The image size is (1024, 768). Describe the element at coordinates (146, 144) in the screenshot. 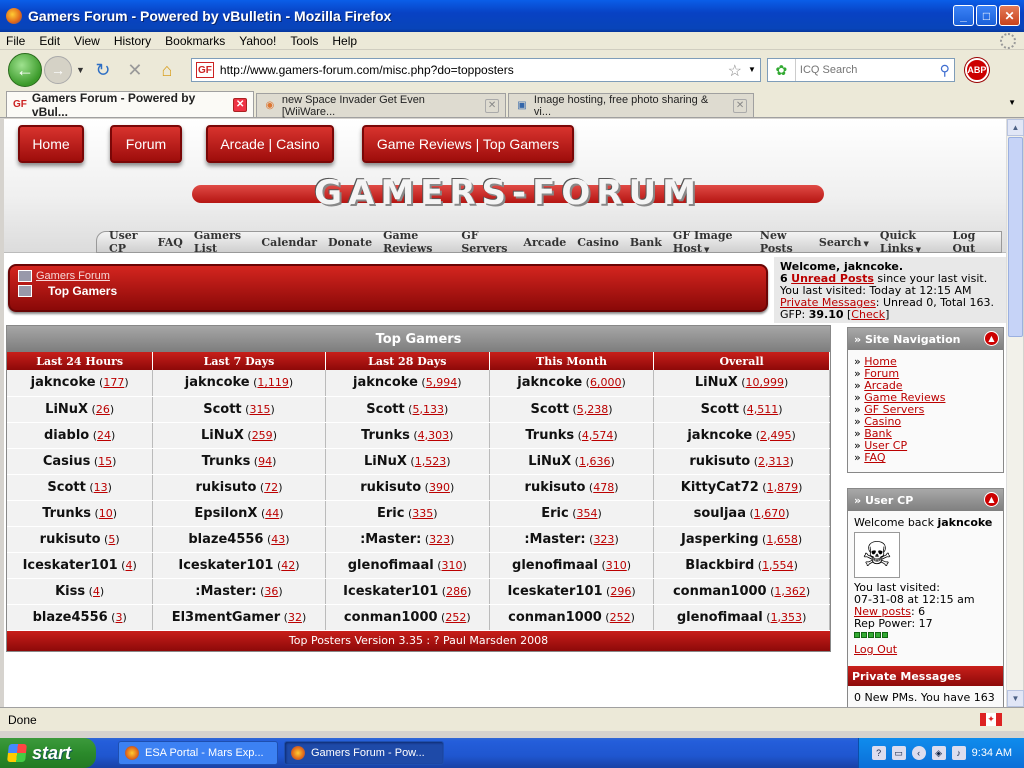

I see `topnav-forum: Forum` at that location.